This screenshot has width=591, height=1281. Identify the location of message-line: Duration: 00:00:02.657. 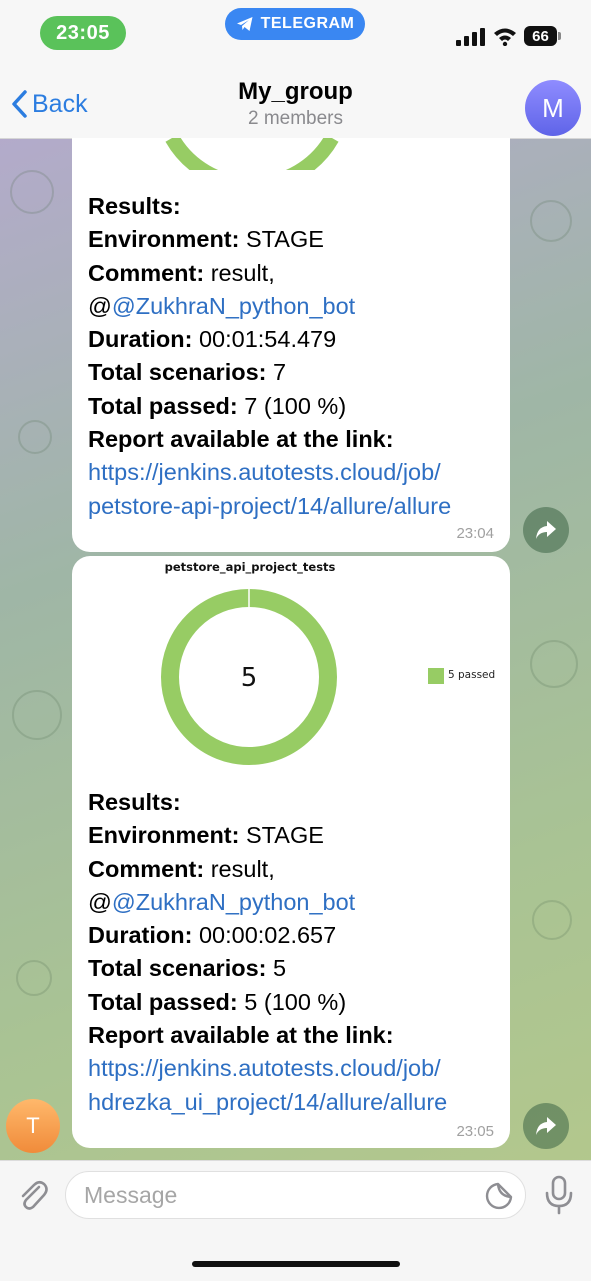
(267, 935).